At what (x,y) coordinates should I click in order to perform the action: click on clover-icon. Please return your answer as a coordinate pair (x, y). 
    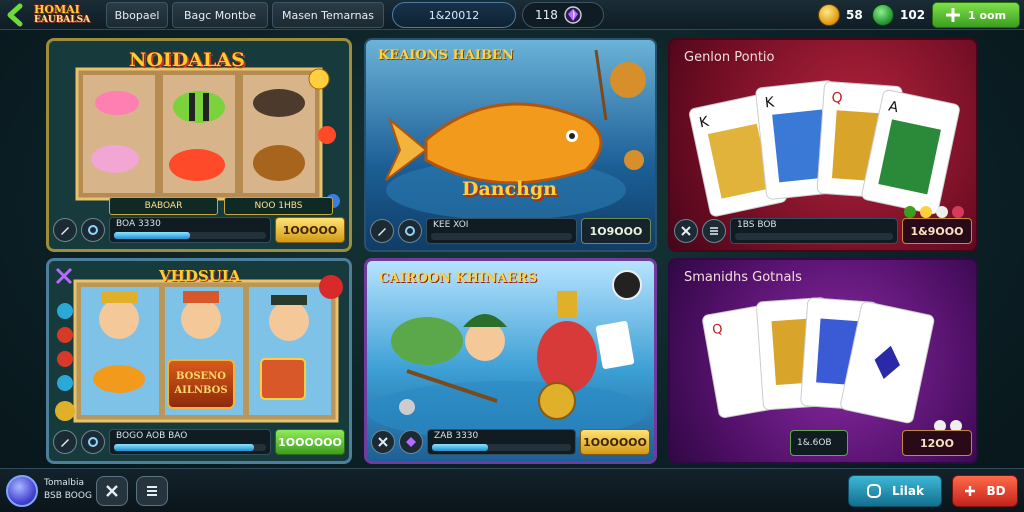
    Looking at the image, I should click on (883, 15).